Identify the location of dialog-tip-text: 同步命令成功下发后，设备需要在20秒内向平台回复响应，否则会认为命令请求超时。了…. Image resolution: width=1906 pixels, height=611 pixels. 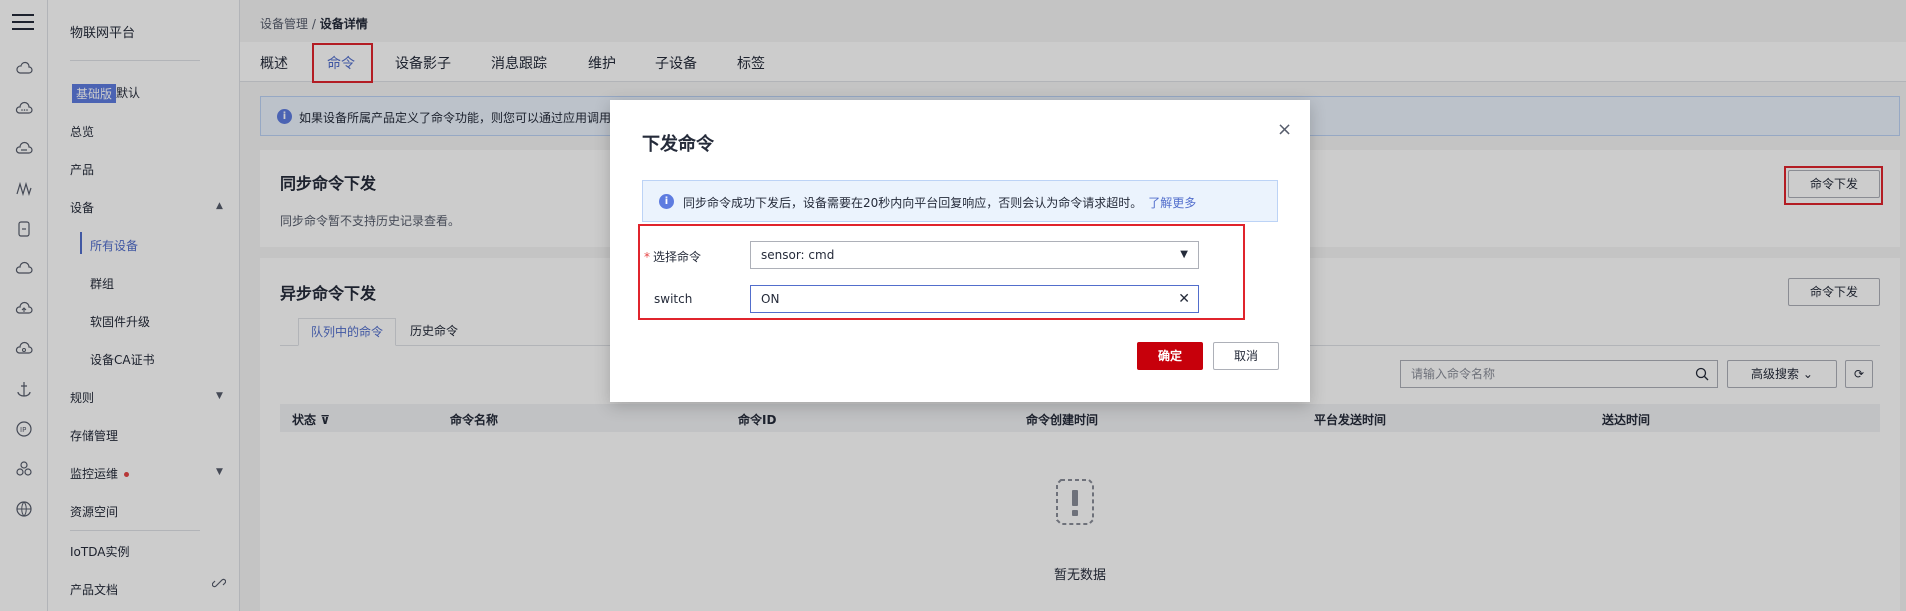
(939, 202).